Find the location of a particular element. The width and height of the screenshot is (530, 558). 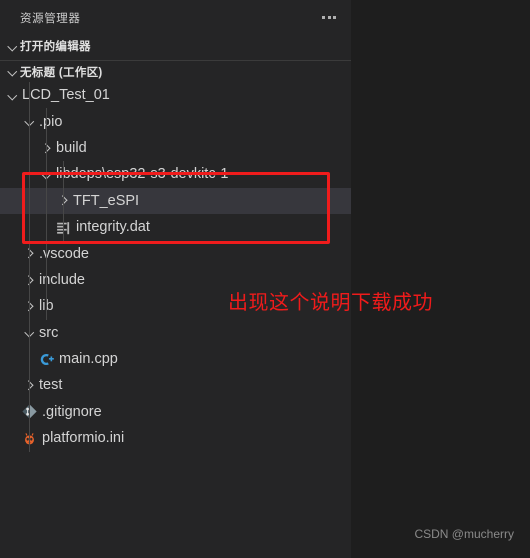

tree-item: .gitignore is located at coordinates (175, 412).